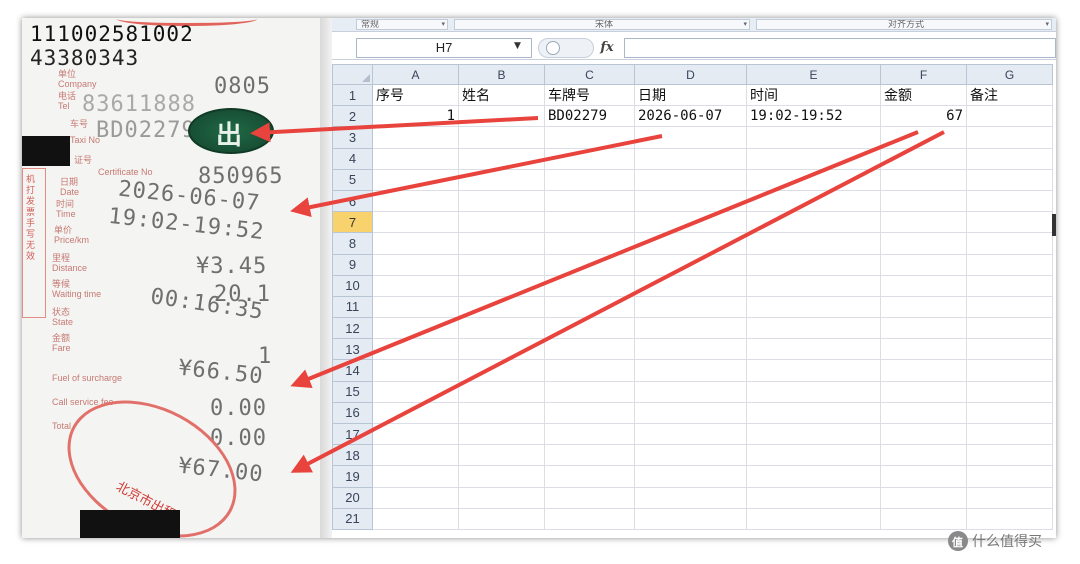 The height and width of the screenshot is (564, 1080). I want to click on cell-c6, so click(589, 201).